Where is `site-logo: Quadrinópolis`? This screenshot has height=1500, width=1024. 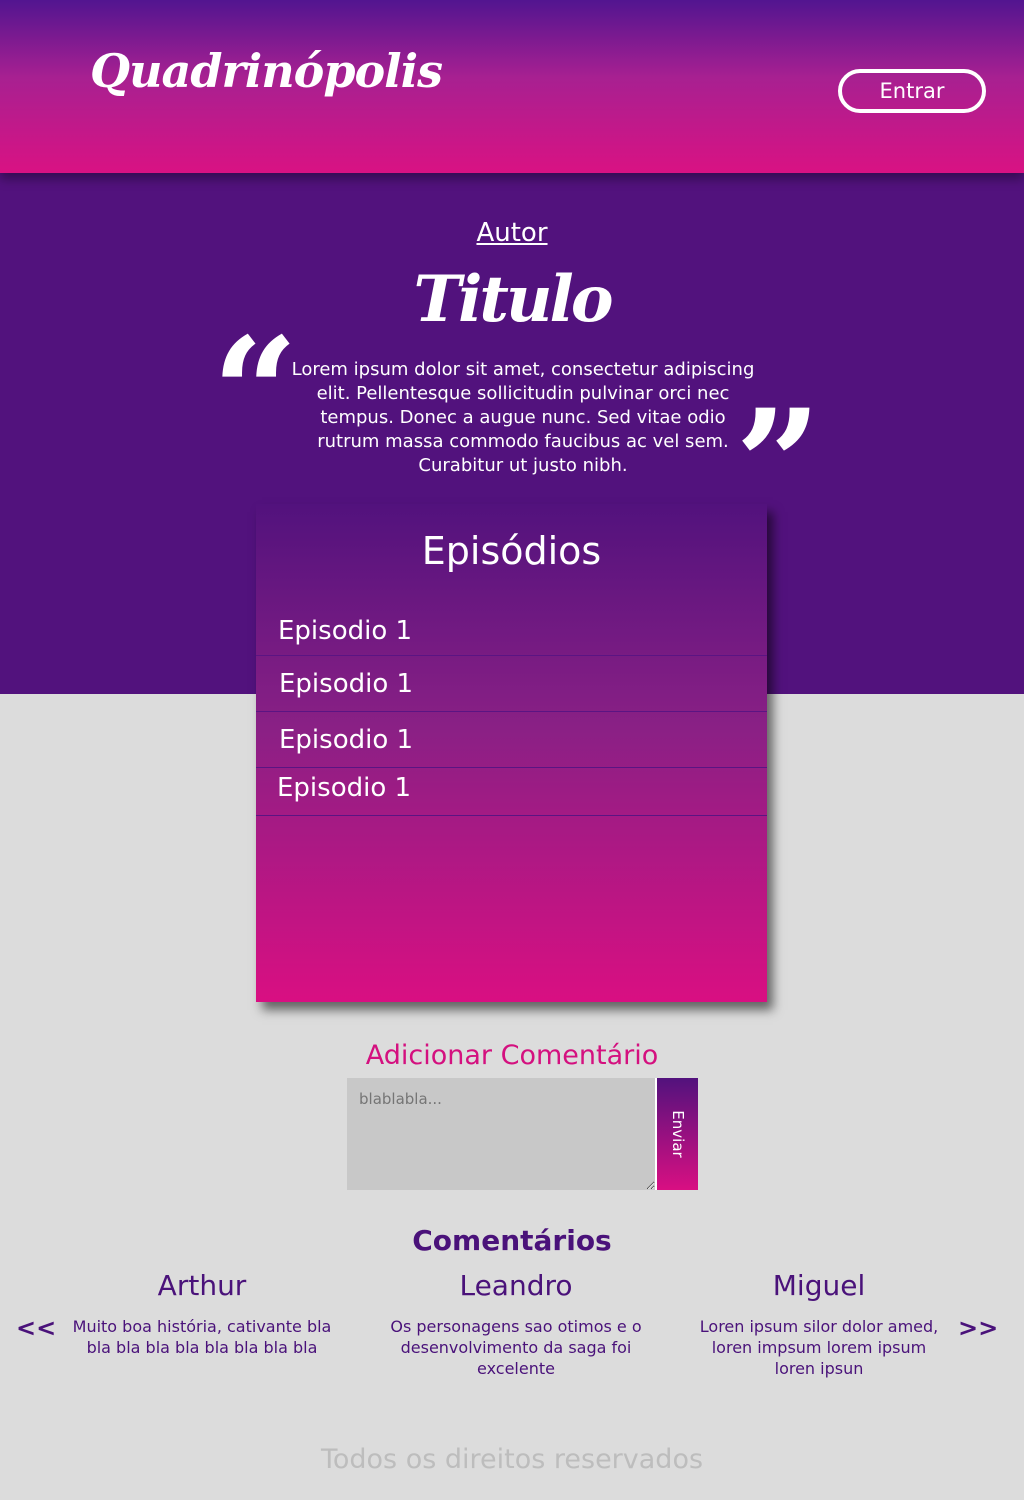
site-logo: Quadrinópolis is located at coordinates (266, 71).